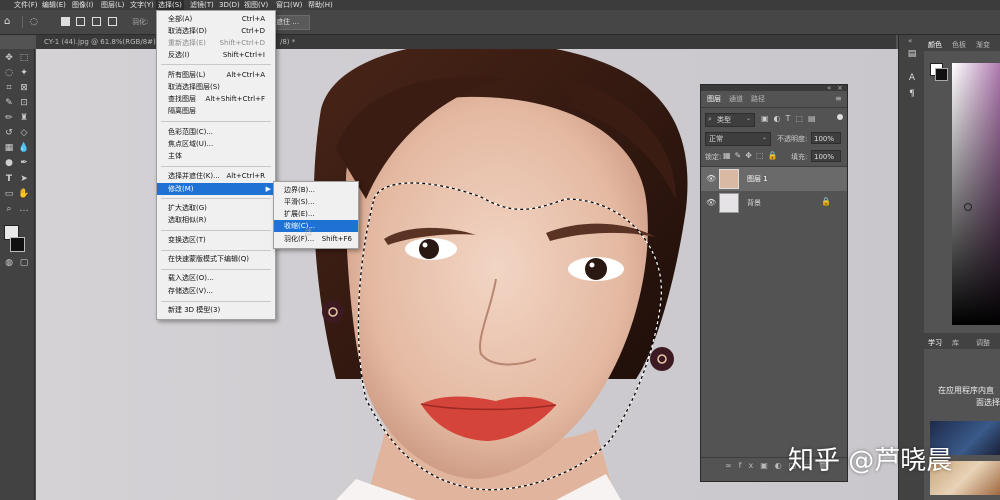 This screenshot has height=500, width=1000. I want to click on tab-paths: 路径, so click(758, 99).